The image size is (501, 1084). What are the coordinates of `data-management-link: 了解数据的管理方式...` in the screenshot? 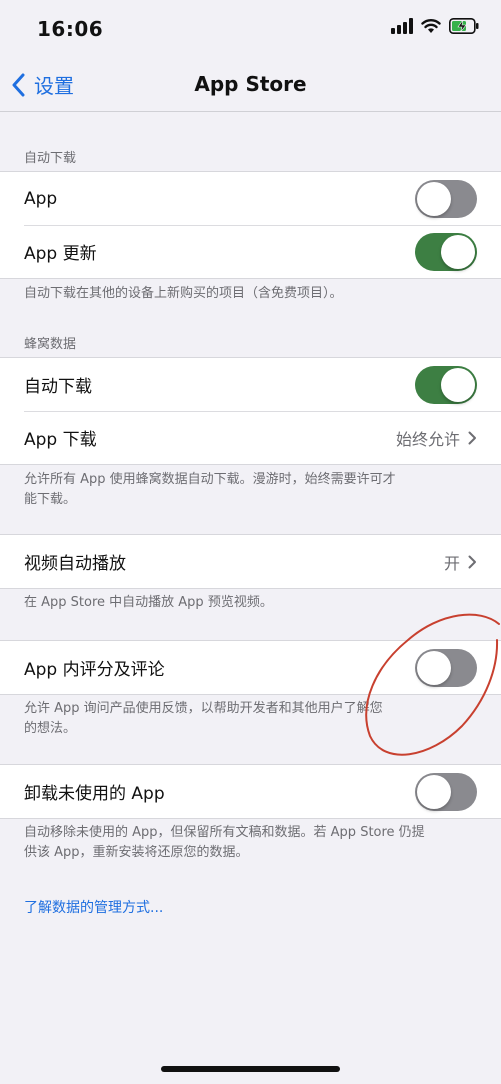 It's located at (93, 907).